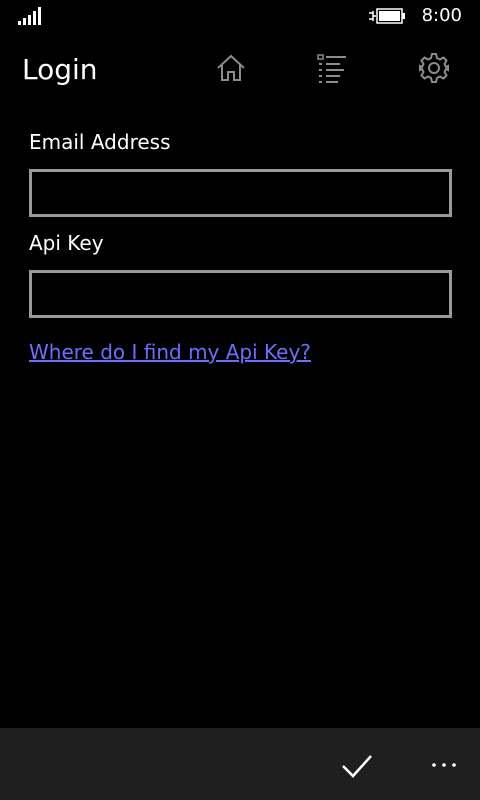 The image size is (480, 800). I want to click on api-key-help-link: Where do I find my Api Key?, so click(170, 352).